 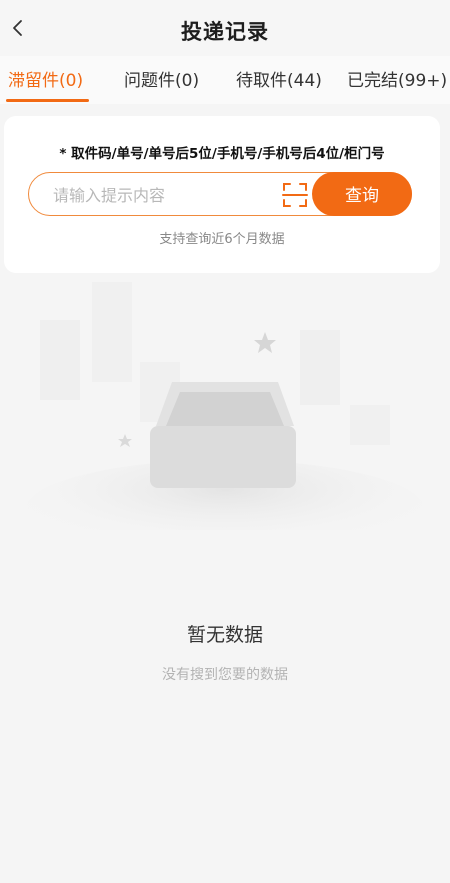 I want to click on support-text: 支持查询近6个月数据, so click(x=222, y=239).